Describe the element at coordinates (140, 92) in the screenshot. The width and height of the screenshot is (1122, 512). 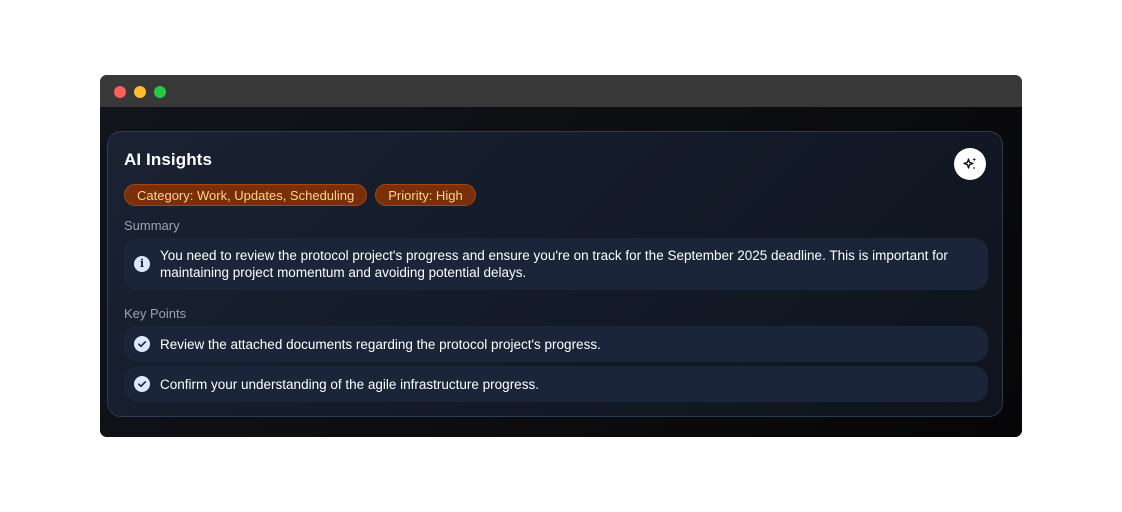
I see `minimize-window-button` at that location.